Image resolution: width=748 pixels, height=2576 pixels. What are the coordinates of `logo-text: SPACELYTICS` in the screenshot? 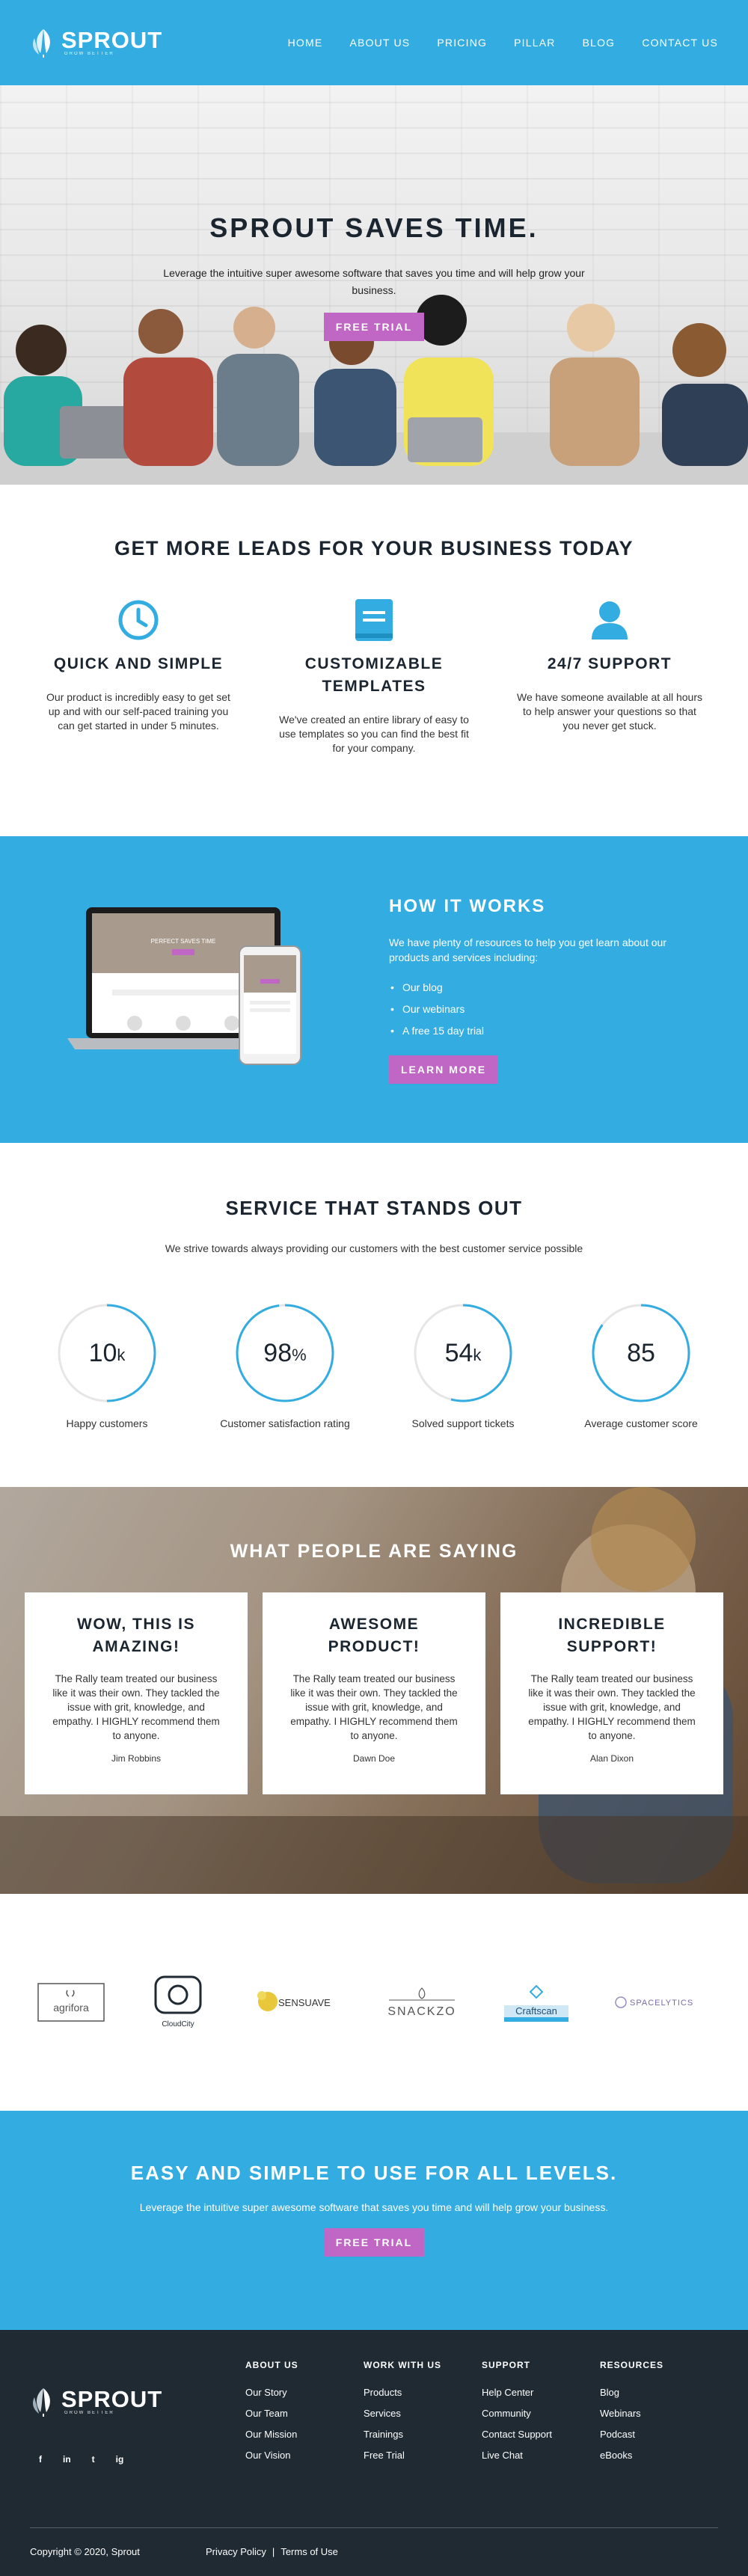 It's located at (661, 2003).